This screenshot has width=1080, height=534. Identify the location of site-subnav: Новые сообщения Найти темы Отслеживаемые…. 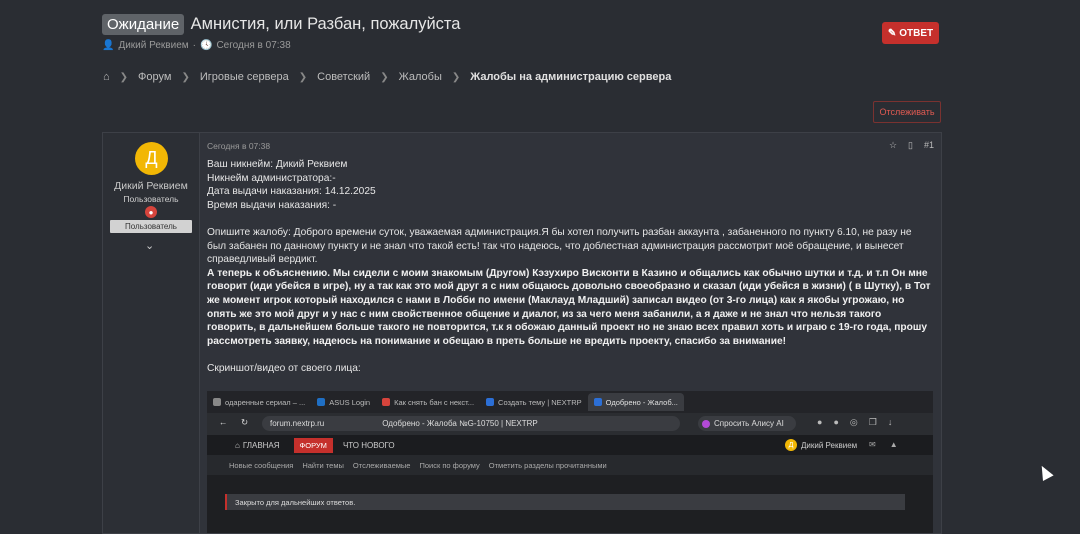
(570, 465).